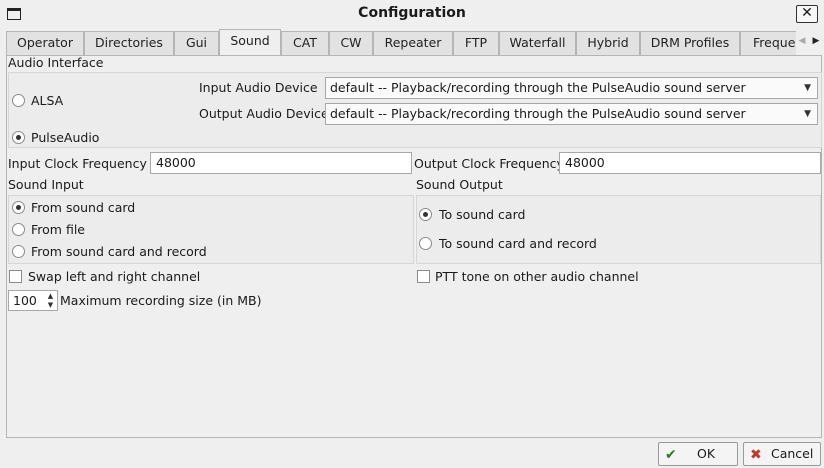  I want to click on cancel-button: ✖ Cancel, so click(782, 454).